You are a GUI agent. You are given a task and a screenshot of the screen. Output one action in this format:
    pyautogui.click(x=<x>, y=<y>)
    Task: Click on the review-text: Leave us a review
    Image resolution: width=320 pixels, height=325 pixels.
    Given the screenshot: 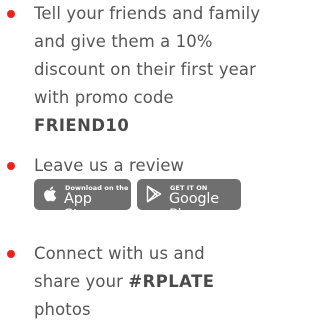 What is the action you would take?
    pyautogui.click(x=109, y=165)
    